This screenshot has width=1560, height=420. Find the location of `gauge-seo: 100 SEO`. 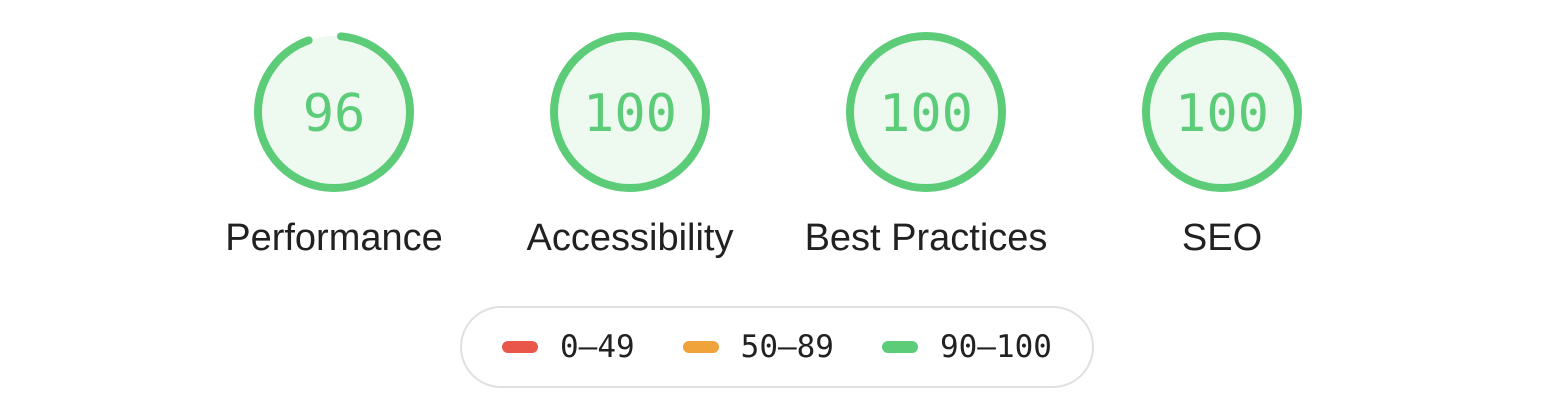

gauge-seo: 100 SEO is located at coordinates (1222, 150).